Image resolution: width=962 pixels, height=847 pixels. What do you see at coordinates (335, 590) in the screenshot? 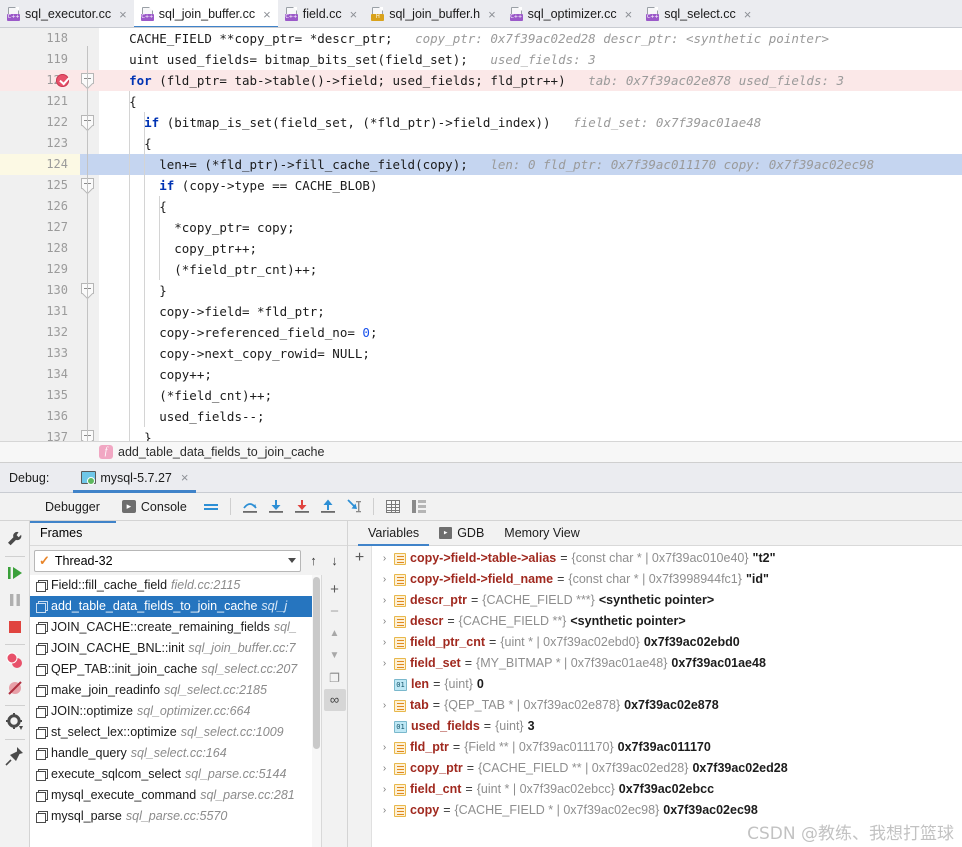
I see `add-watch-icon: +` at bounding box center [335, 590].